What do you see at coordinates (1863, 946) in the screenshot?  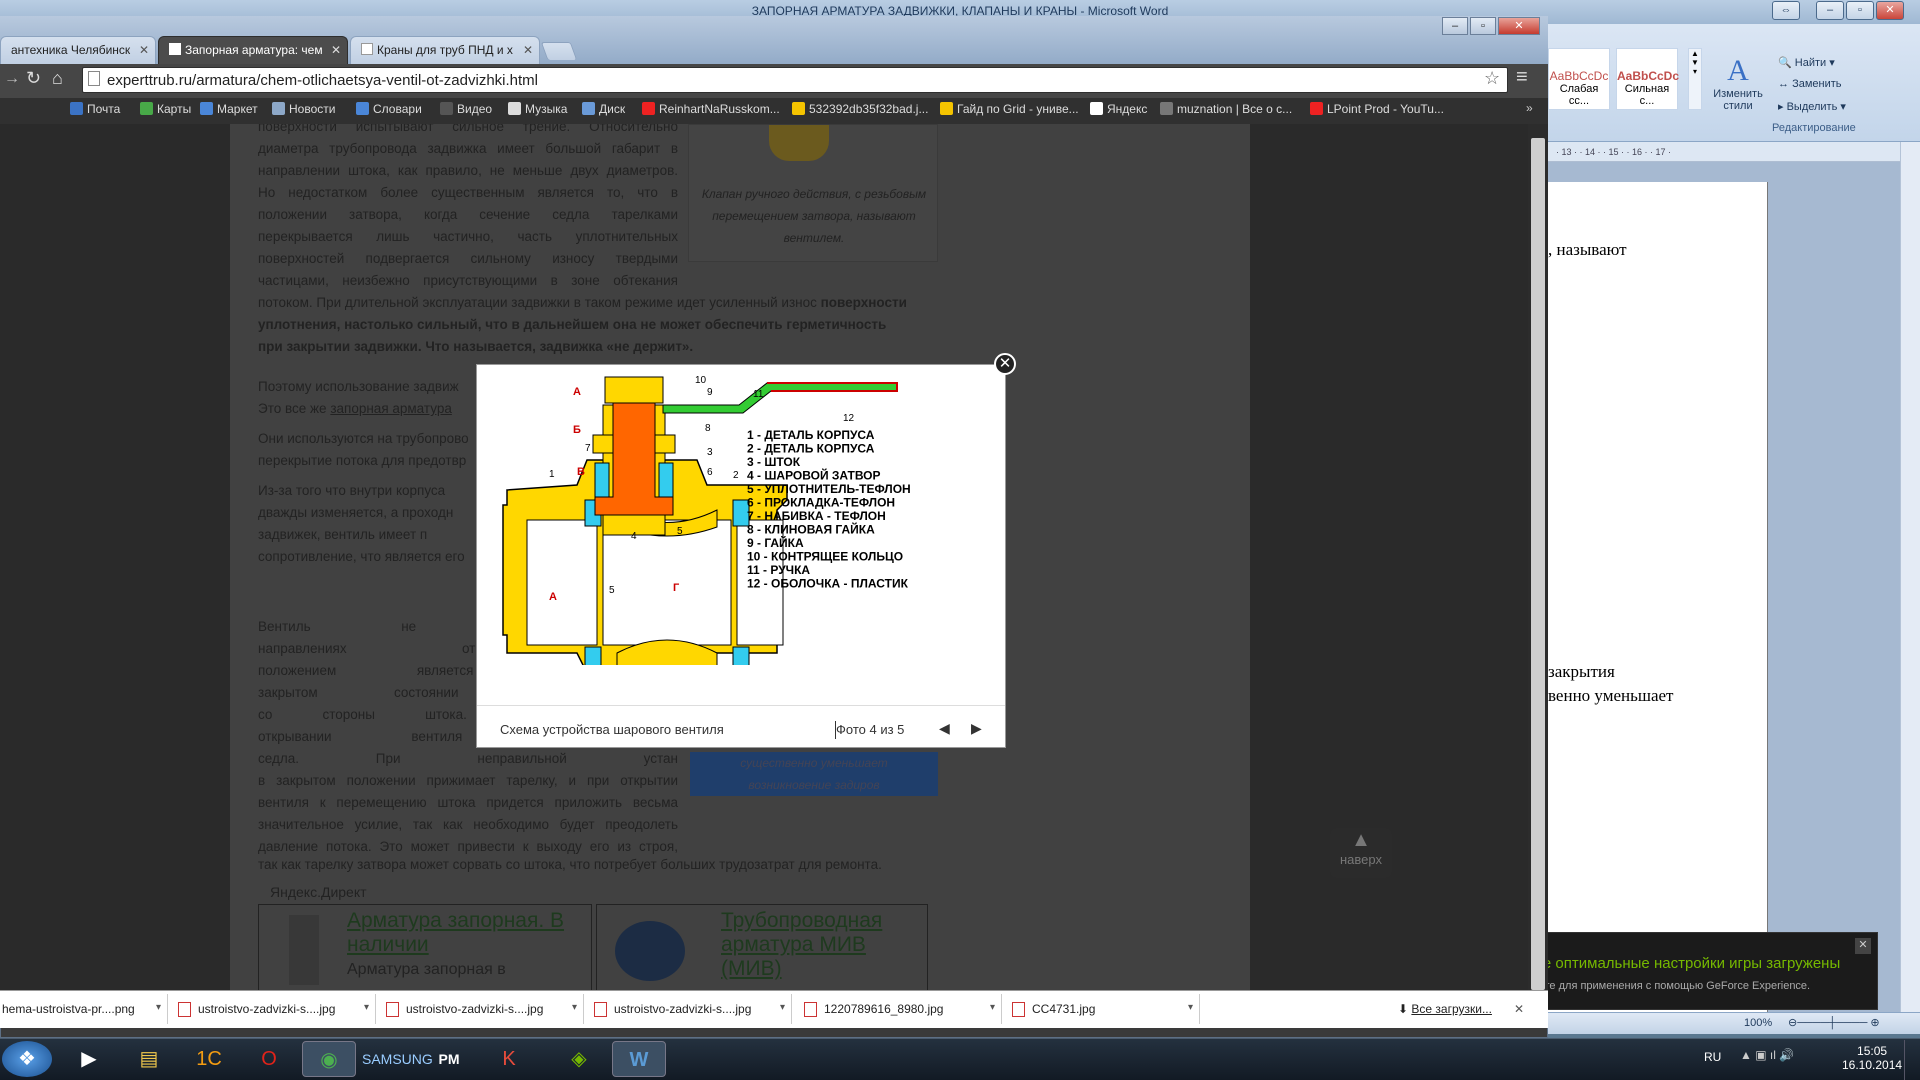 I see `notification-close-button: ✕` at bounding box center [1863, 946].